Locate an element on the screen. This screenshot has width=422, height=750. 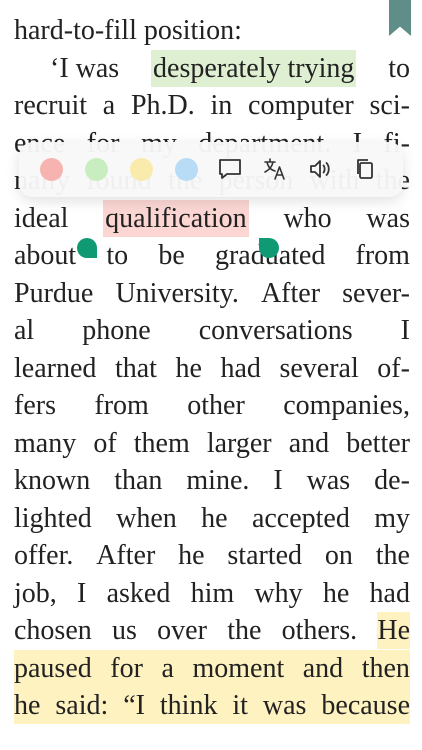
text-line: many of them larger and better is located at coordinates (212, 443).